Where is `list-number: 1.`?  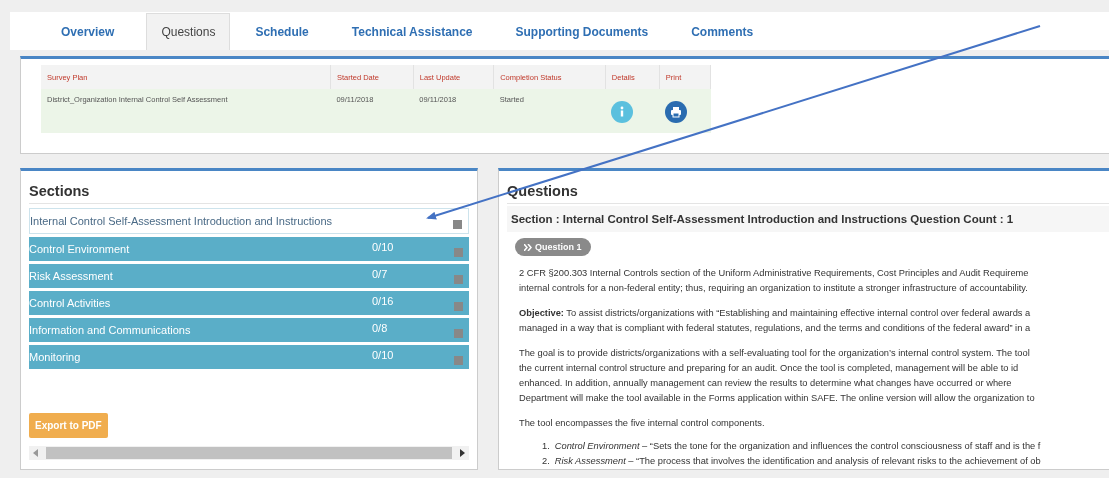 list-number: 1. is located at coordinates (546, 446).